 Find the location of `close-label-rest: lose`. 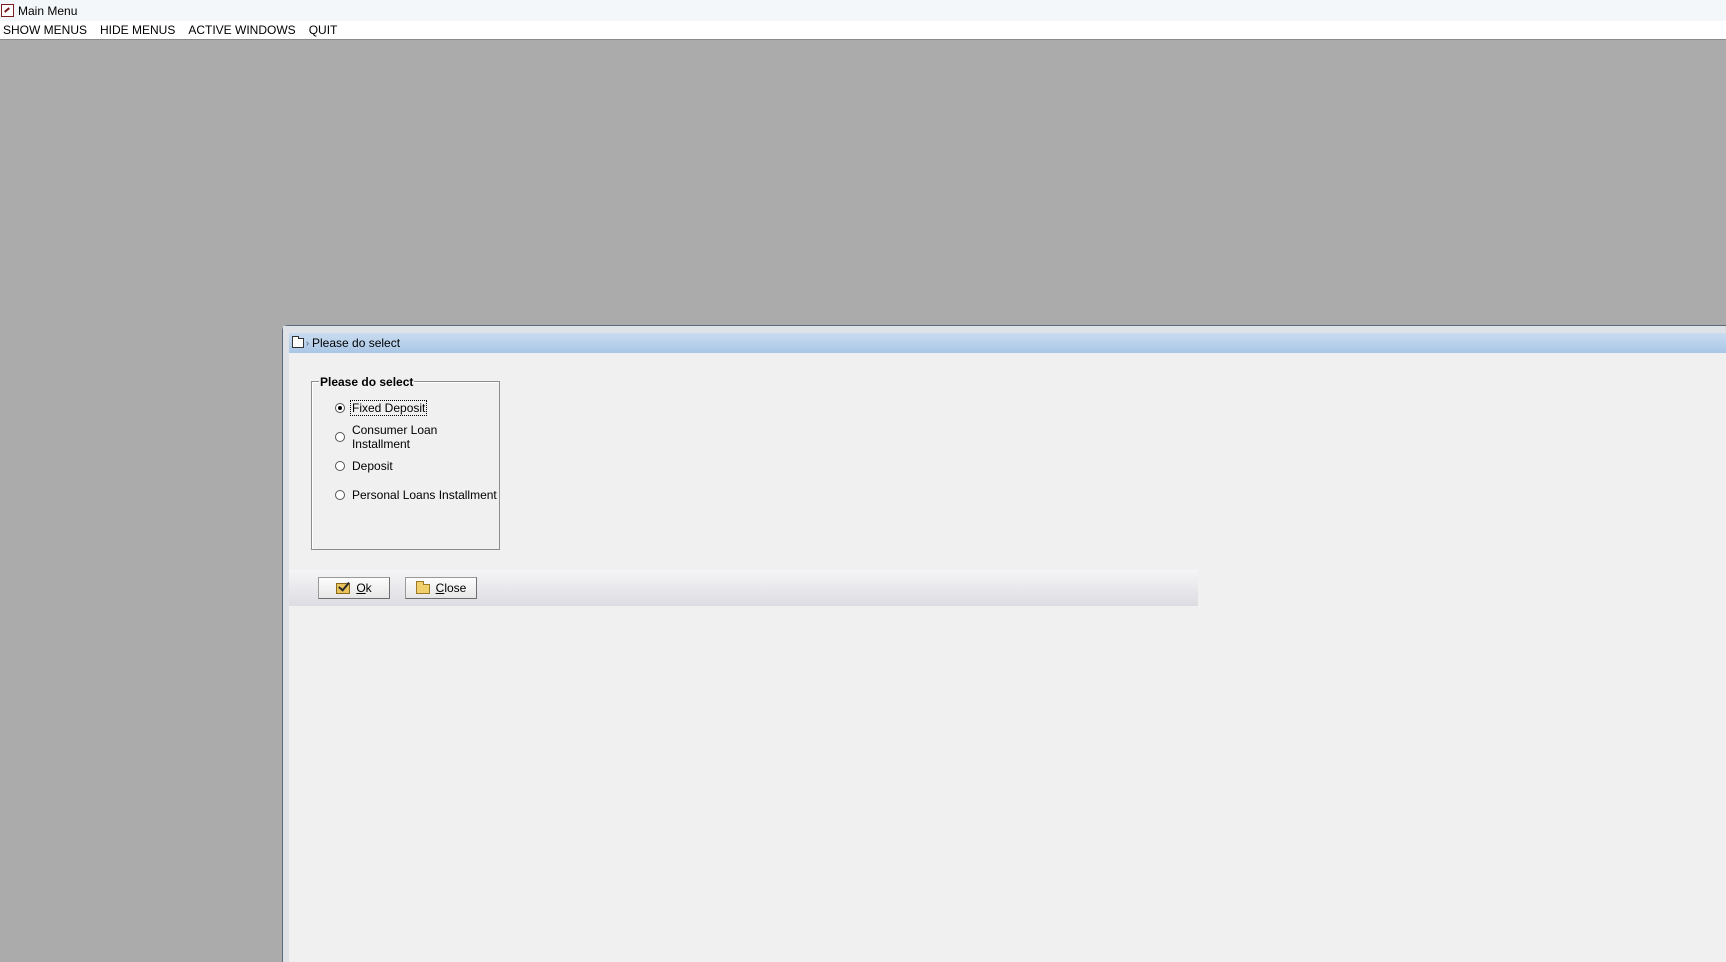

close-label-rest: lose is located at coordinates (455, 588).